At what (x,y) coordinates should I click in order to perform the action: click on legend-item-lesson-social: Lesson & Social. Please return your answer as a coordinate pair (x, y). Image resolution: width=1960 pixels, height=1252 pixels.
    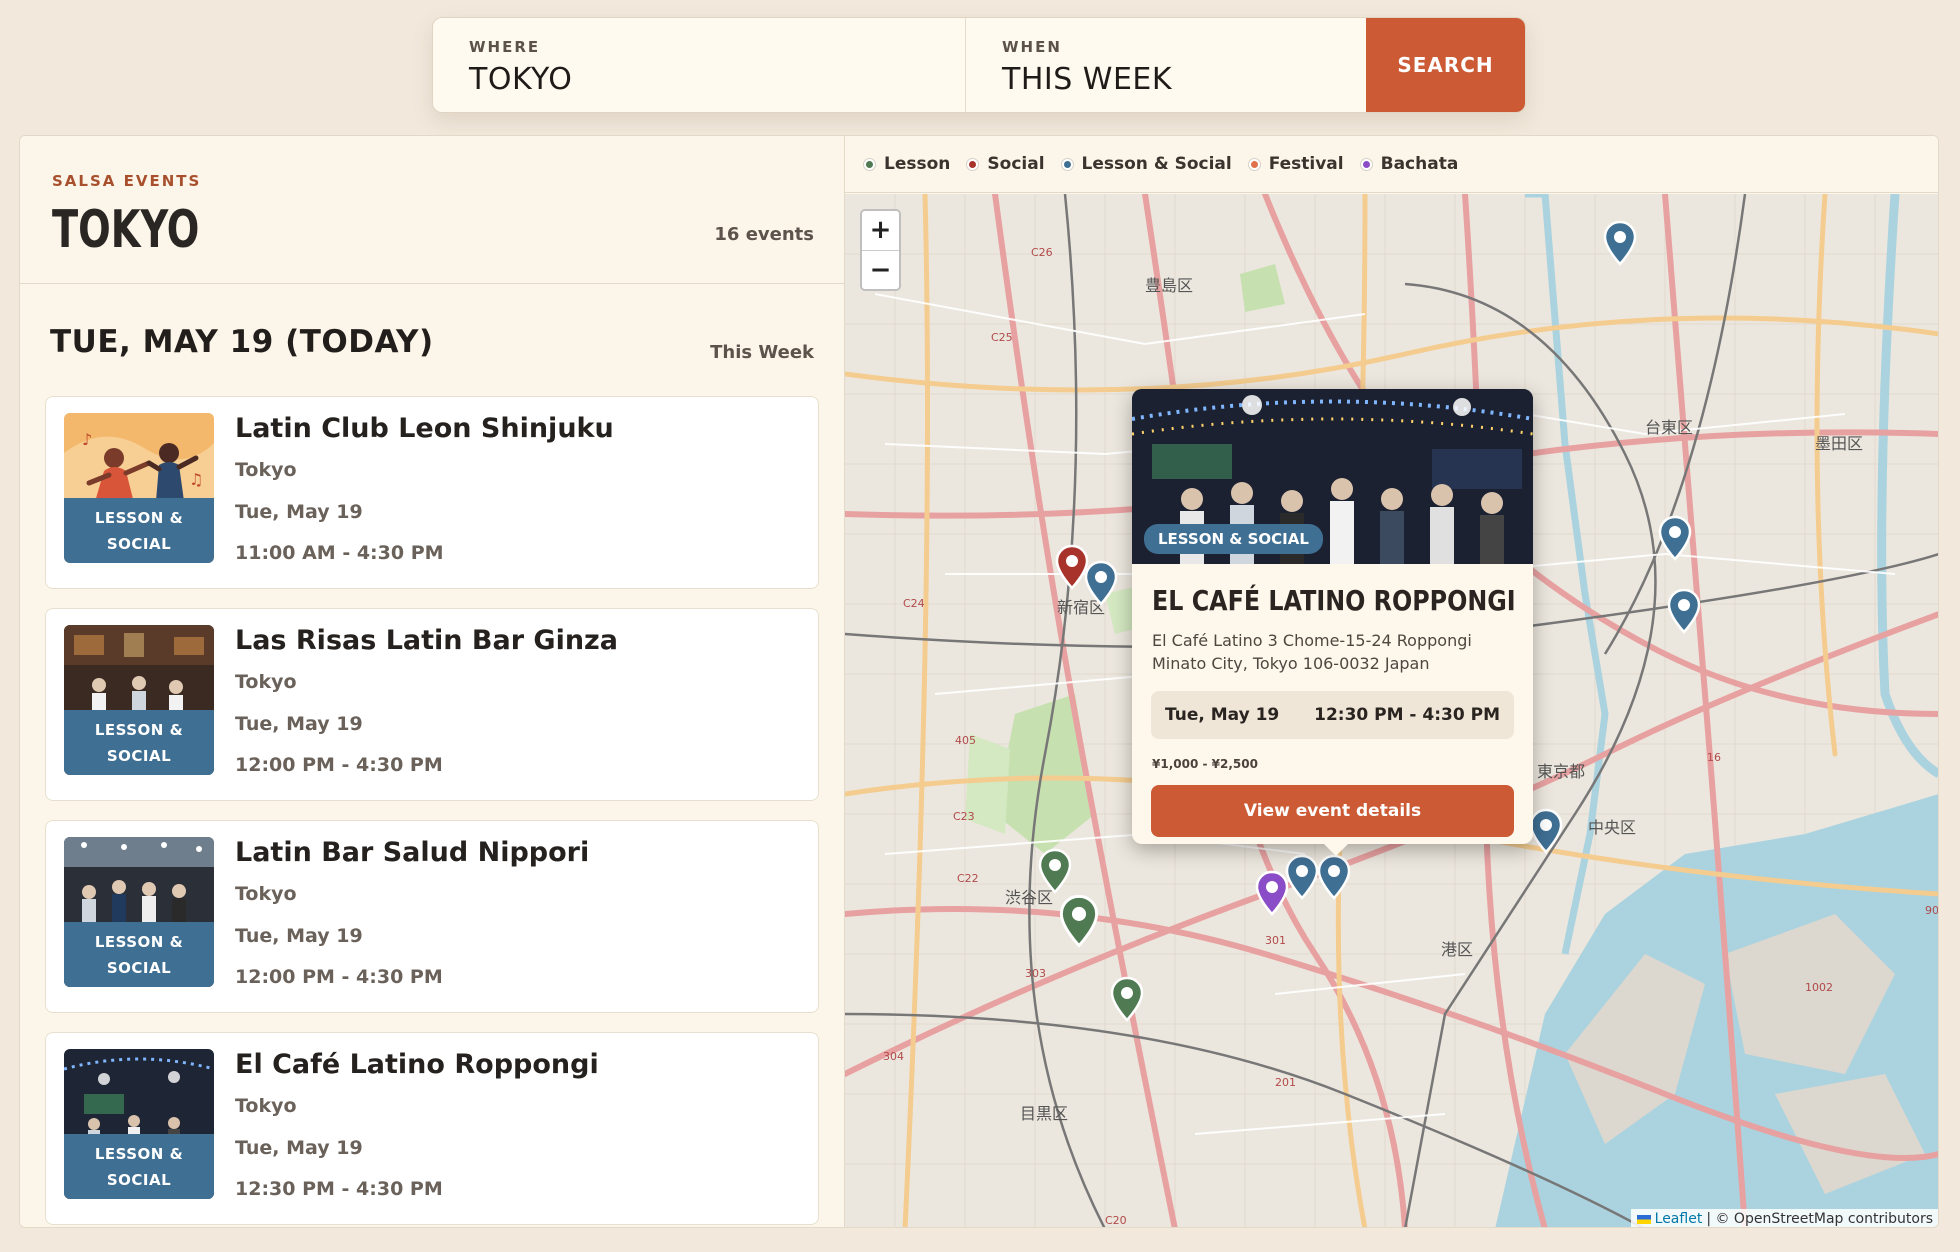
    Looking at the image, I should click on (1146, 164).